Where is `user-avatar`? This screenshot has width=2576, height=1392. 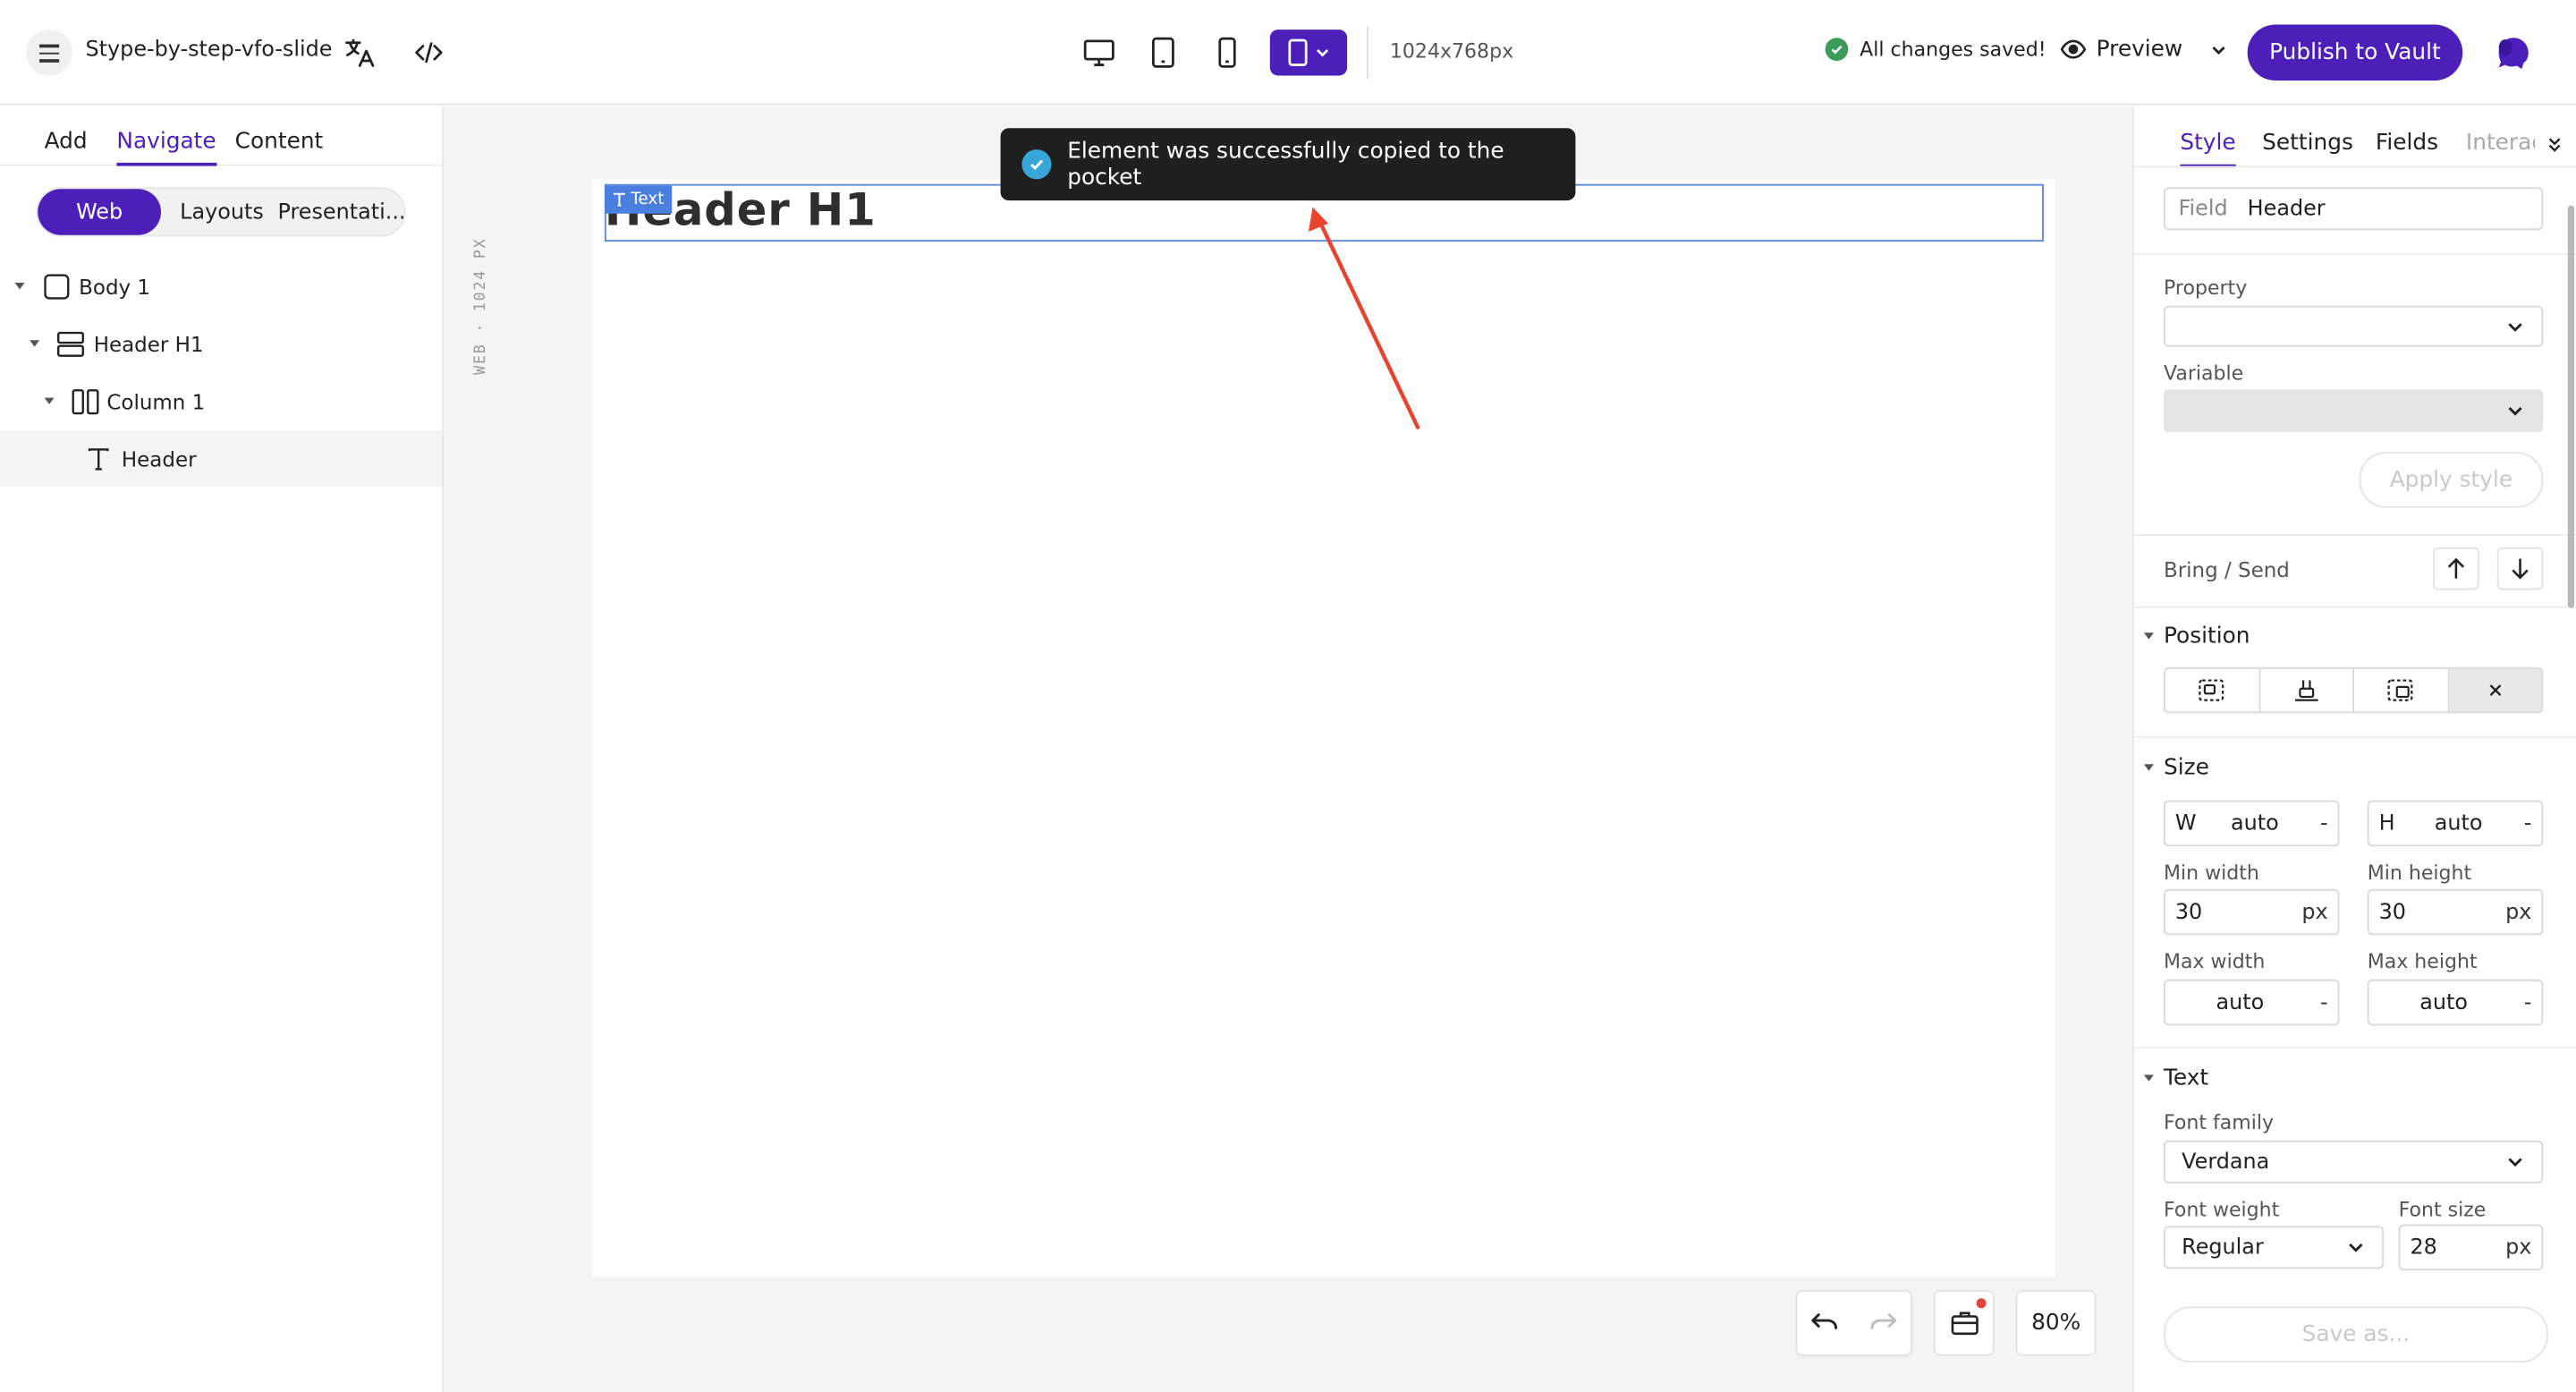
user-avatar is located at coordinates (2512, 52).